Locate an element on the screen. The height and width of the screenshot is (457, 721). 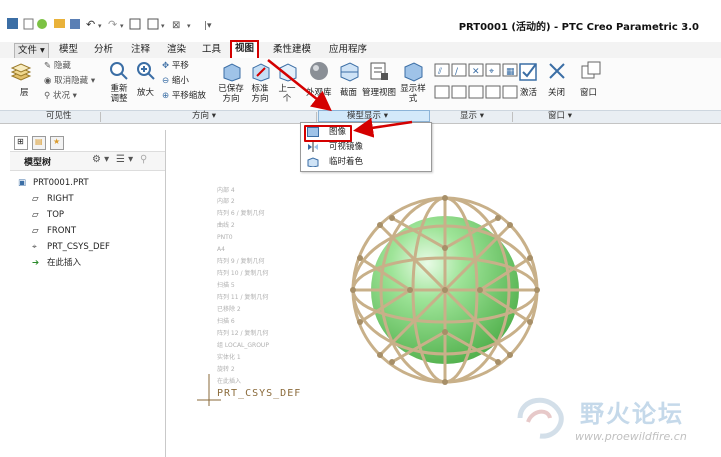
favorites-tab: ★ is located at coordinates (57, 143).